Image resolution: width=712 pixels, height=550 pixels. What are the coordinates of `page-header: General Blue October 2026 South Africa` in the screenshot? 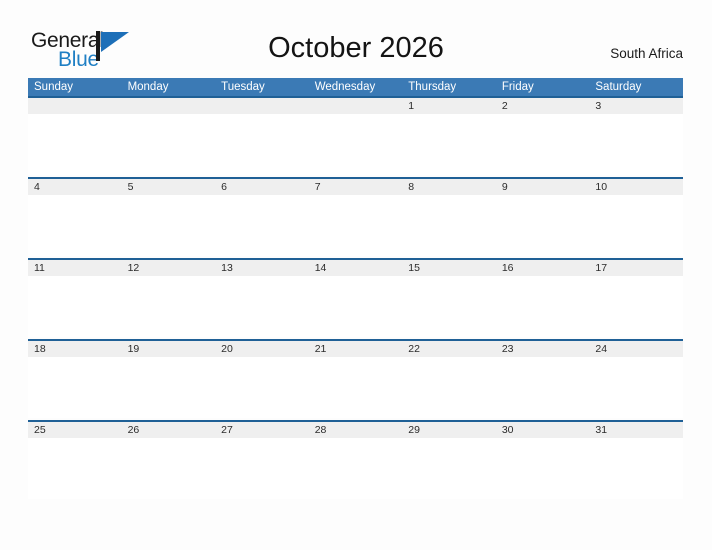 It's located at (356, 39).